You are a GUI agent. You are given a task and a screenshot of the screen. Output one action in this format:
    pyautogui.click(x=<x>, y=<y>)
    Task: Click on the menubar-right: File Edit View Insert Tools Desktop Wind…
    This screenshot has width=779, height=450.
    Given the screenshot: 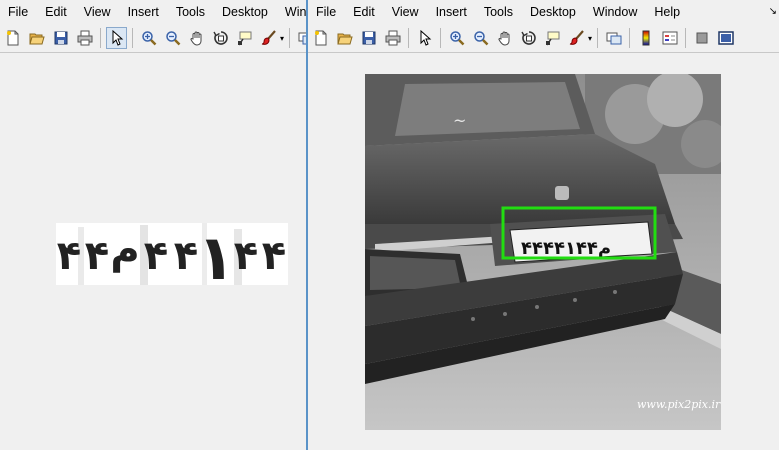 What is the action you would take?
    pyautogui.click(x=543, y=12)
    